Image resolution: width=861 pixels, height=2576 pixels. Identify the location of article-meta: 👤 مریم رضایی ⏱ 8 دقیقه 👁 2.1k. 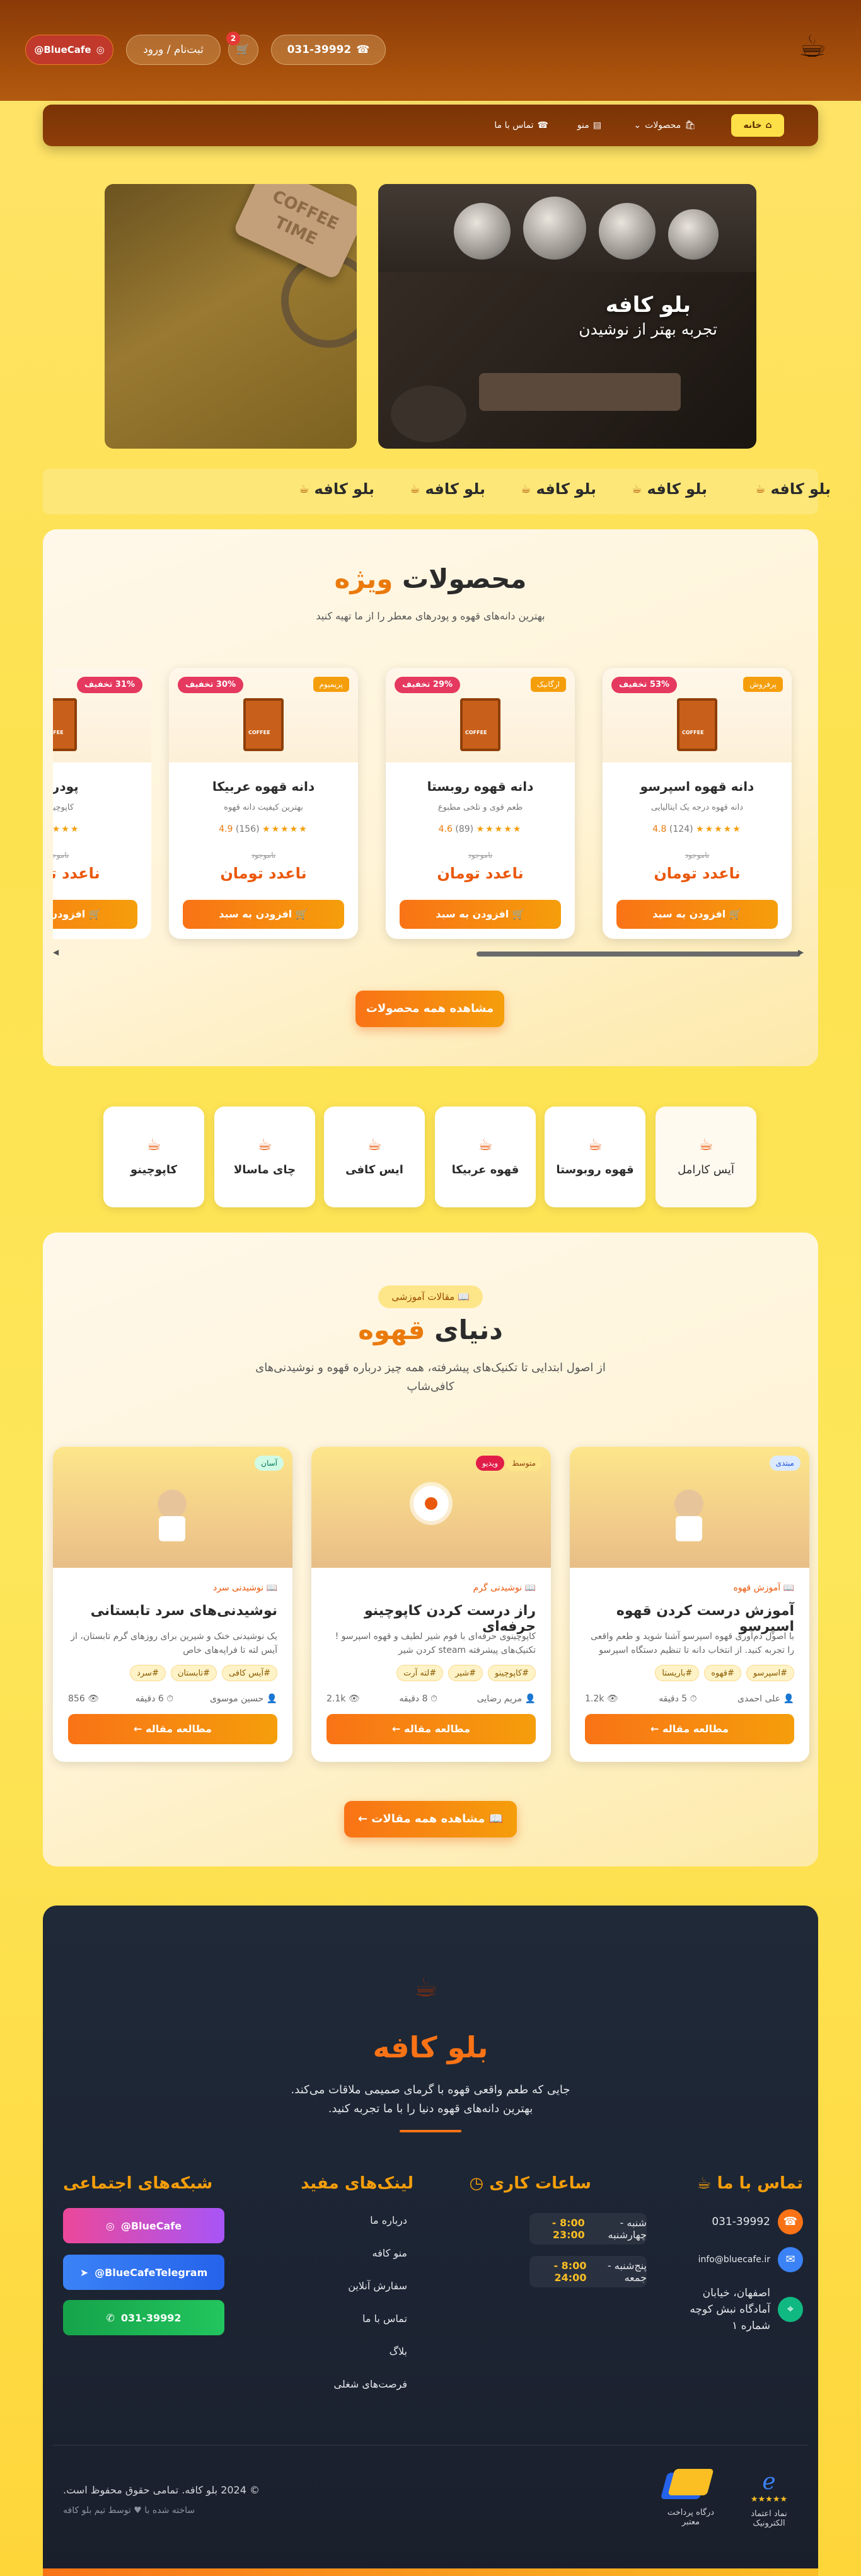
(431, 1699).